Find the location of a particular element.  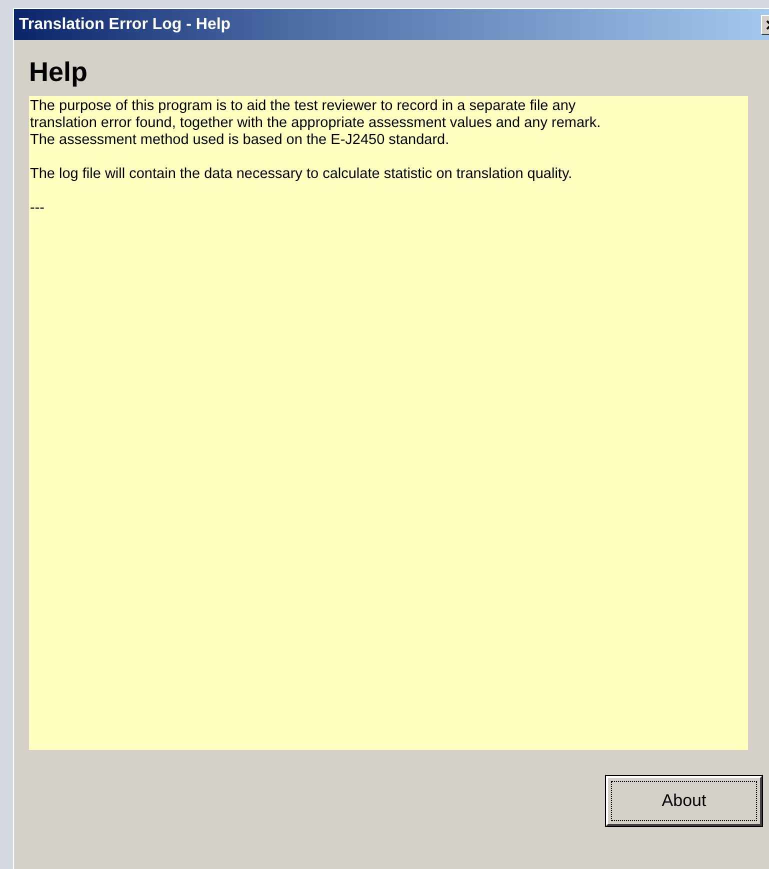

about-button: About is located at coordinates (684, 801).